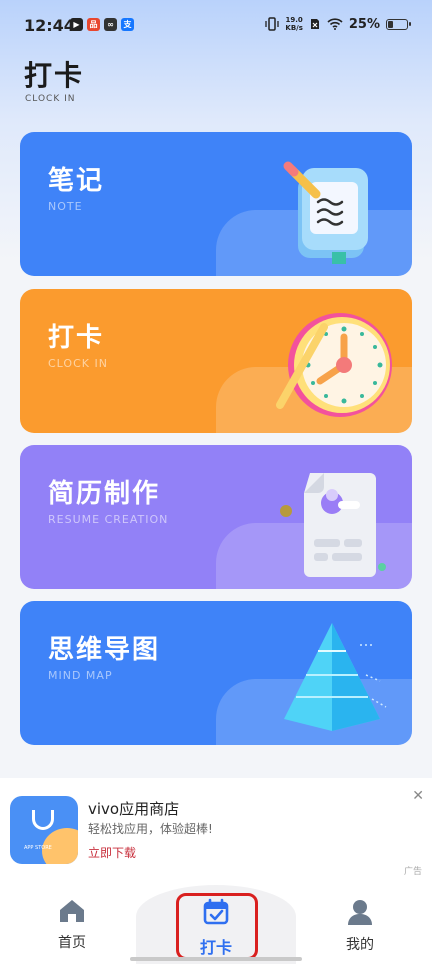 The width and height of the screenshot is (432, 964). I want to click on selection-highlight, so click(217, 926).